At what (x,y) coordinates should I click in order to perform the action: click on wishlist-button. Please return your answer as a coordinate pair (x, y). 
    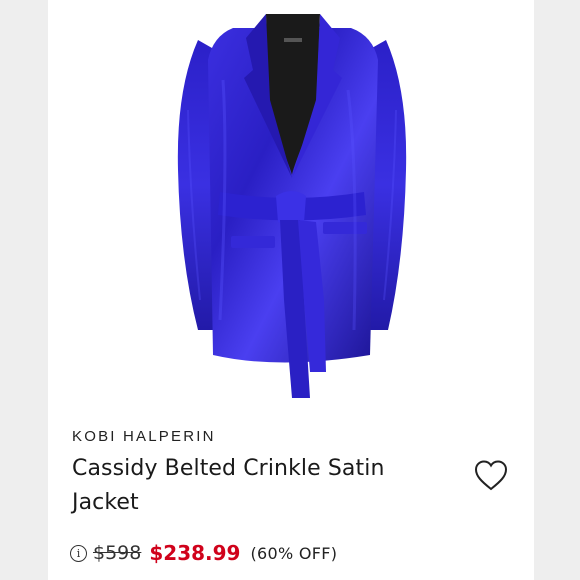
    Looking at the image, I should click on (491, 475).